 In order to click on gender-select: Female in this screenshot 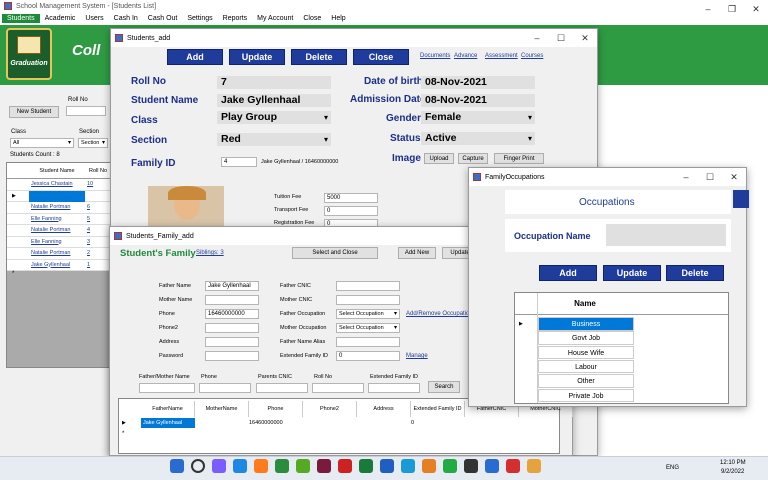, I will do `click(478, 117)`.